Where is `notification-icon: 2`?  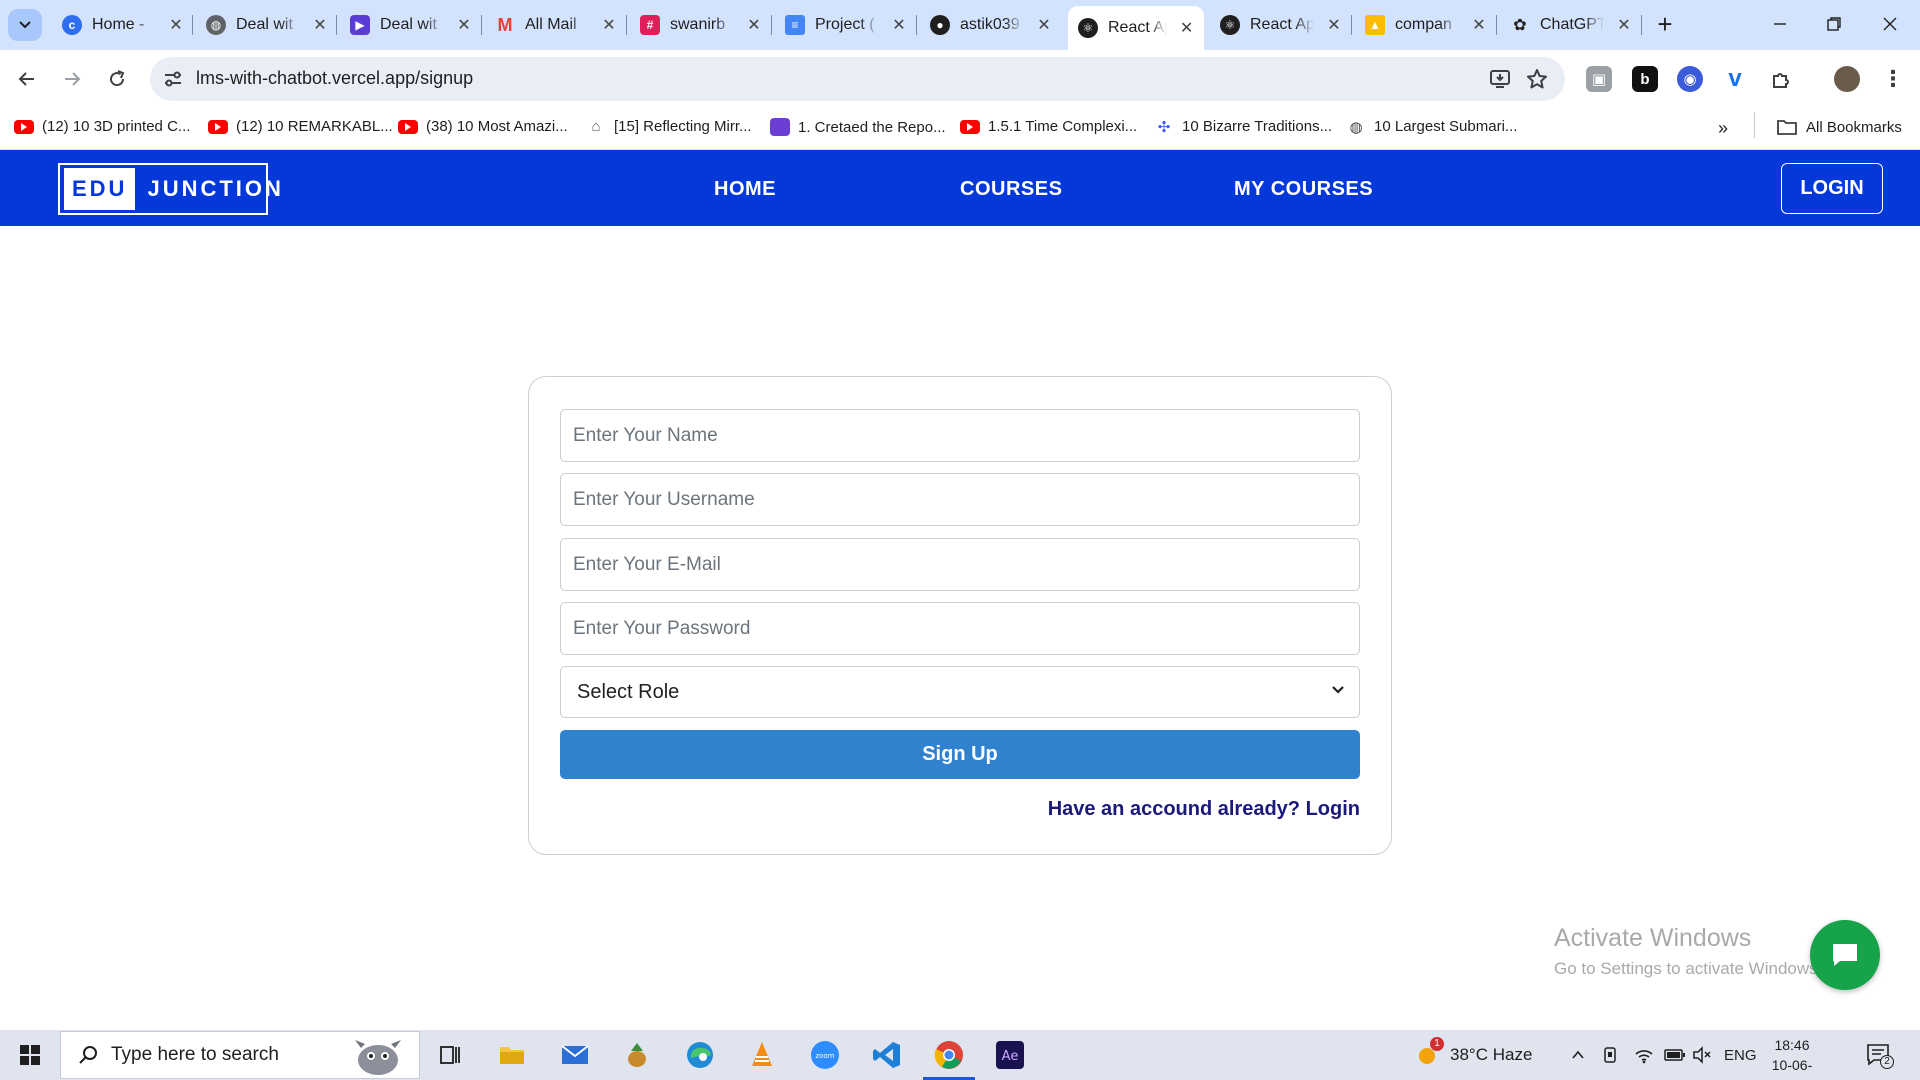
notification-icon: 2 is located at coordinates (1880, 1056).